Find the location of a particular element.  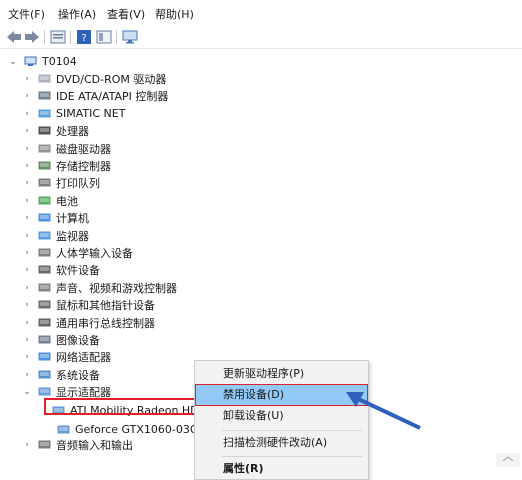

arrow-shaft is located at coordinates (386, 412).